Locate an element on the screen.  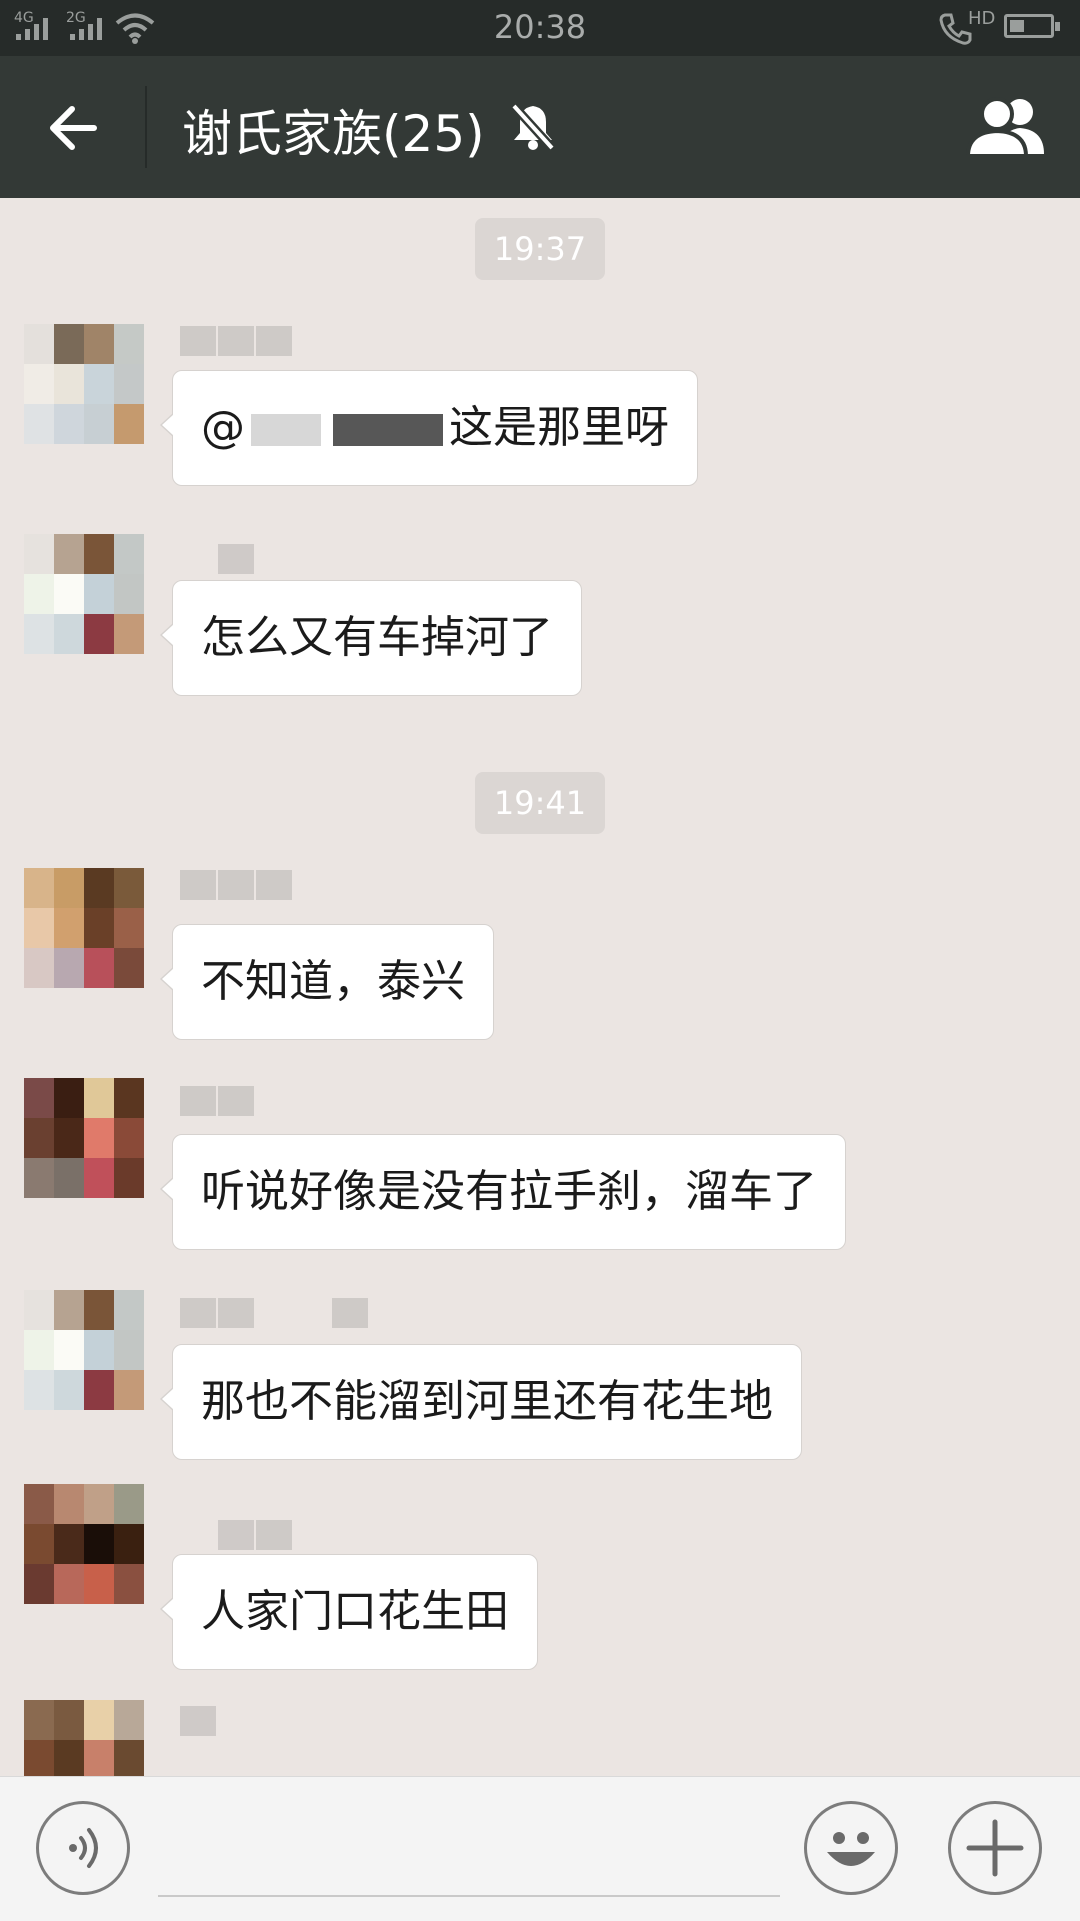
message-bubble: 人家门口花生田 is located at coordinates (349, 1612).